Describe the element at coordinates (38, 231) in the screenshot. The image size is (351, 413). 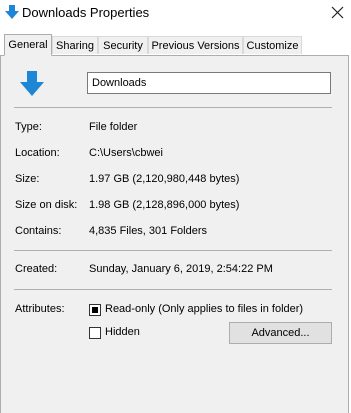
I see `contains-label: Contains:` at that location.